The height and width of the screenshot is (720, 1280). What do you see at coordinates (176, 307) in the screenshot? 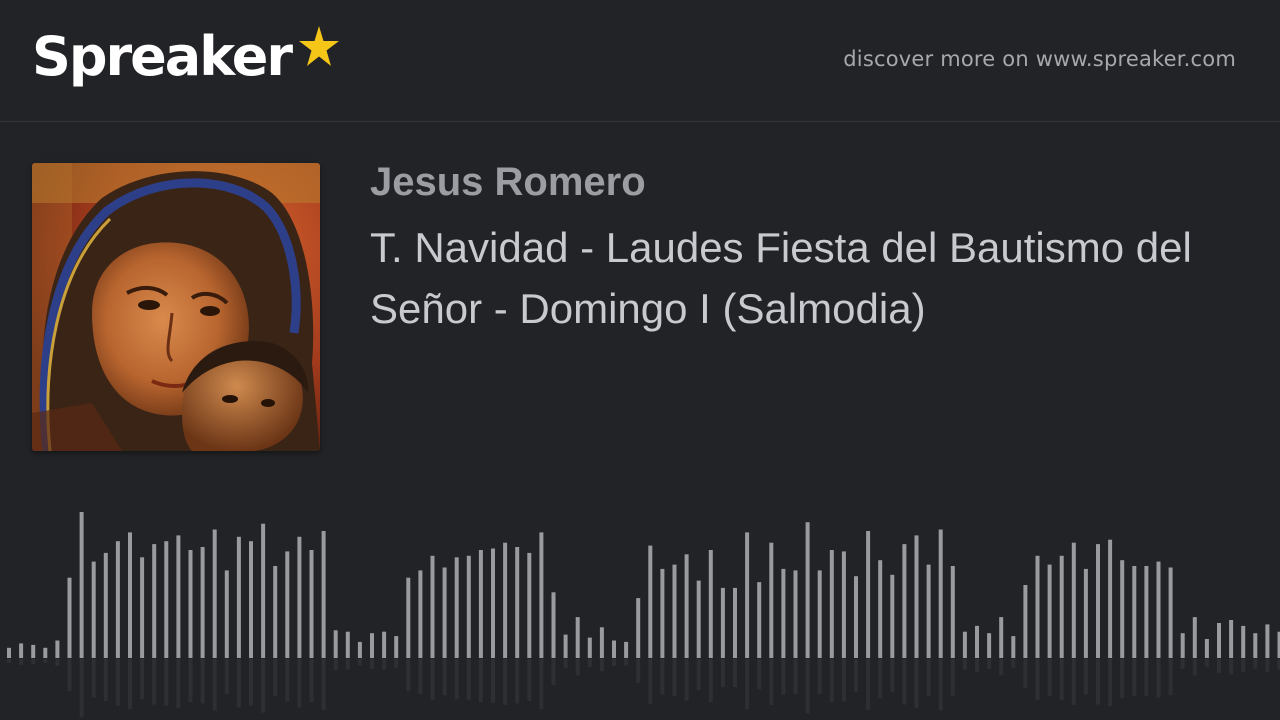
I see `episode-cover-image` at bounding box center [176, 307].